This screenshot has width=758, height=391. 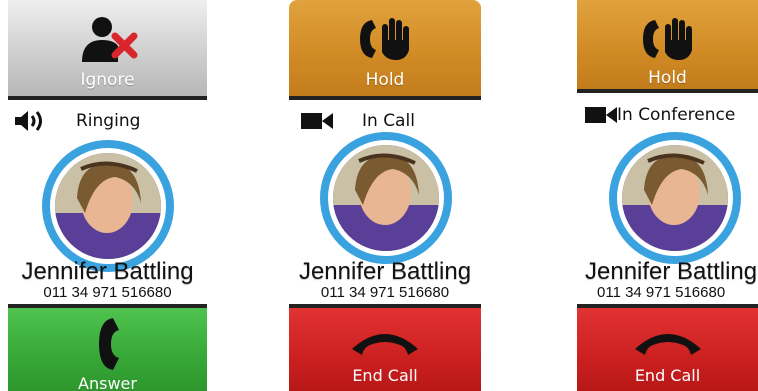 I want to click on answer-button: Answer, so click(x=107, y=347).